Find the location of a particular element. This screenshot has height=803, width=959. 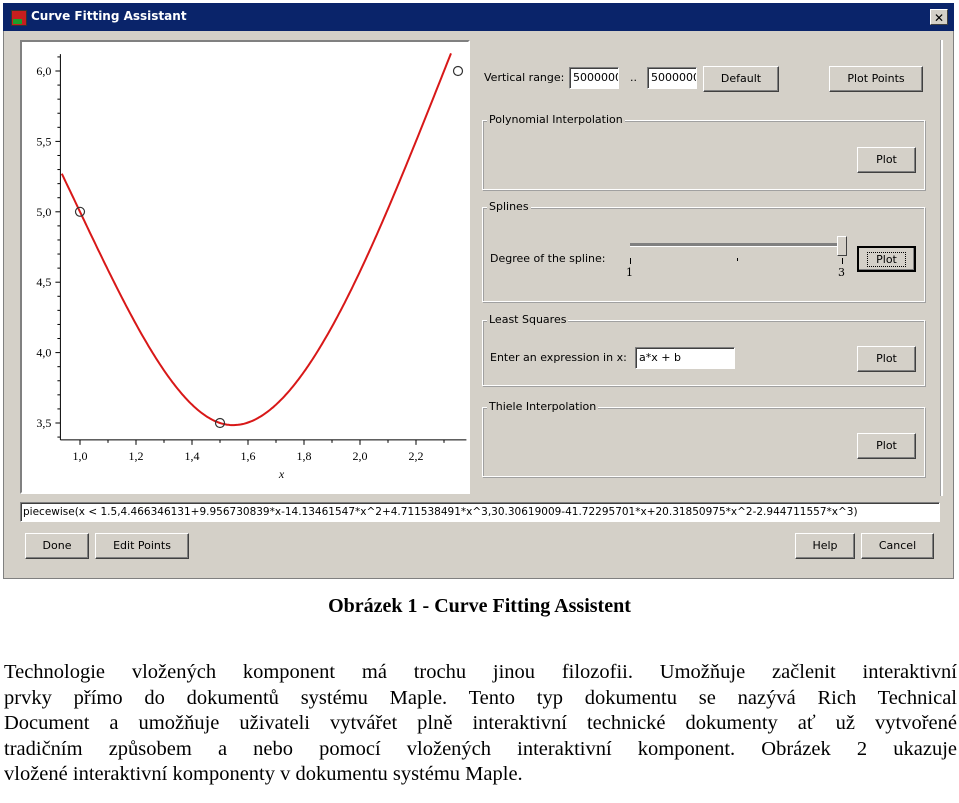

splines-plot-label: Plot is located at coordinates (886, 259).